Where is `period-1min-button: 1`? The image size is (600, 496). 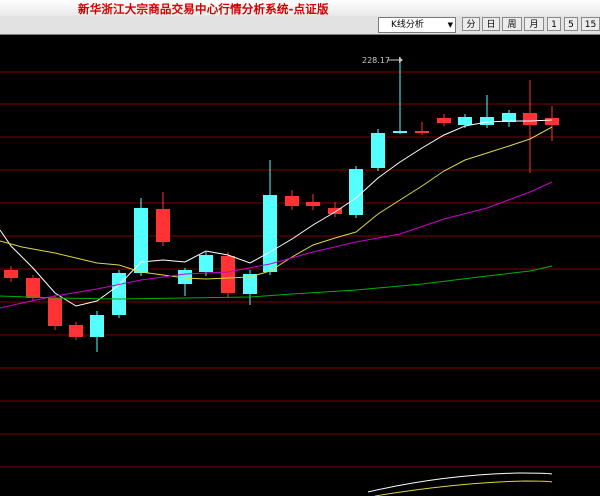
period-1min-button: 1 is located at coordinates (554, 24).